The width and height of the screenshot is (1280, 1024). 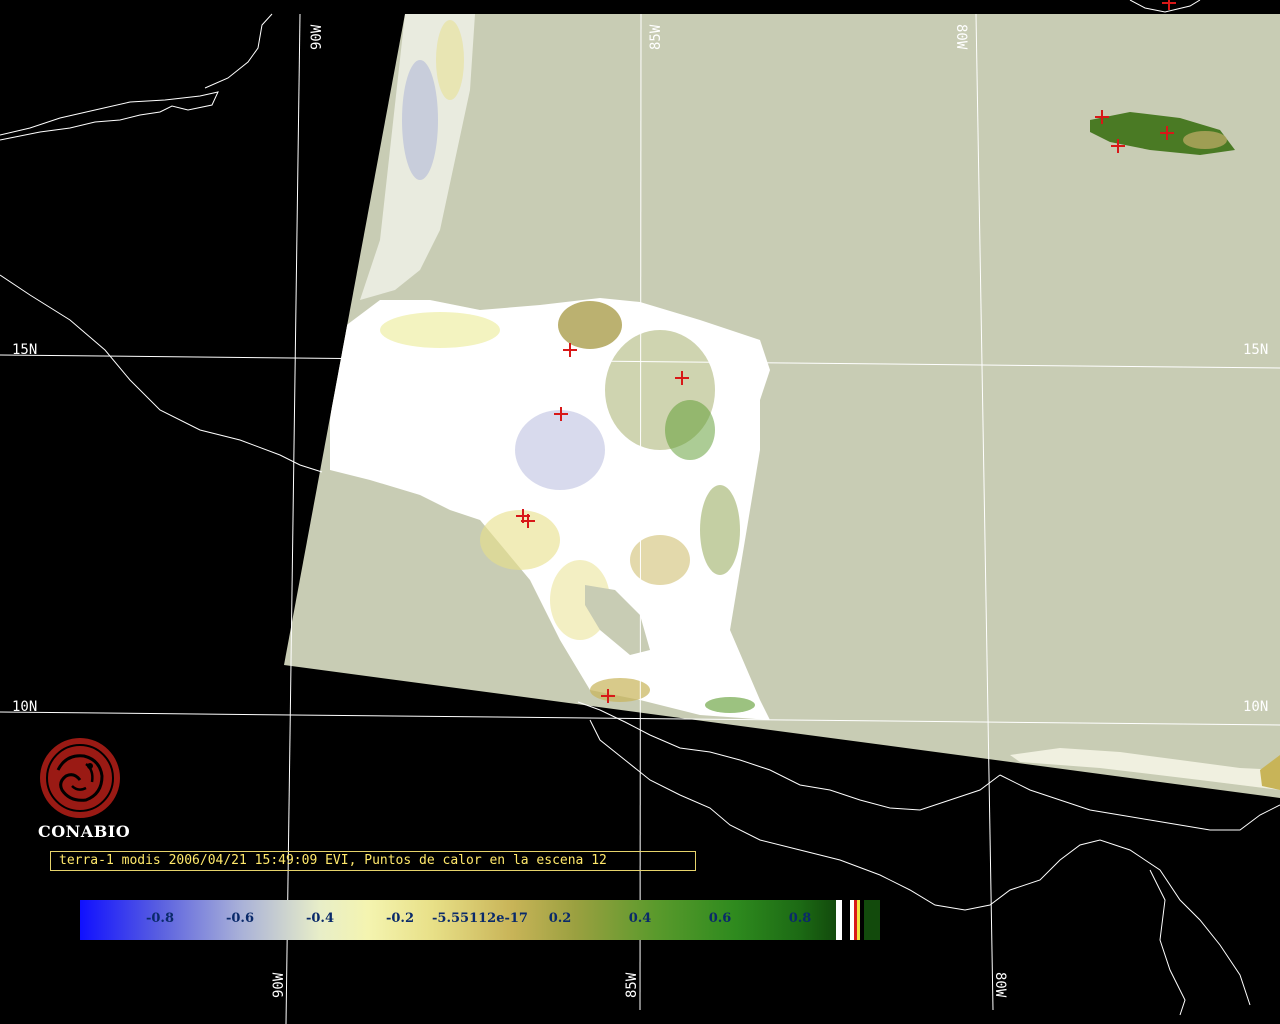 I want to click on colorbar-tick: 0.6, so click(x=720, y=918).